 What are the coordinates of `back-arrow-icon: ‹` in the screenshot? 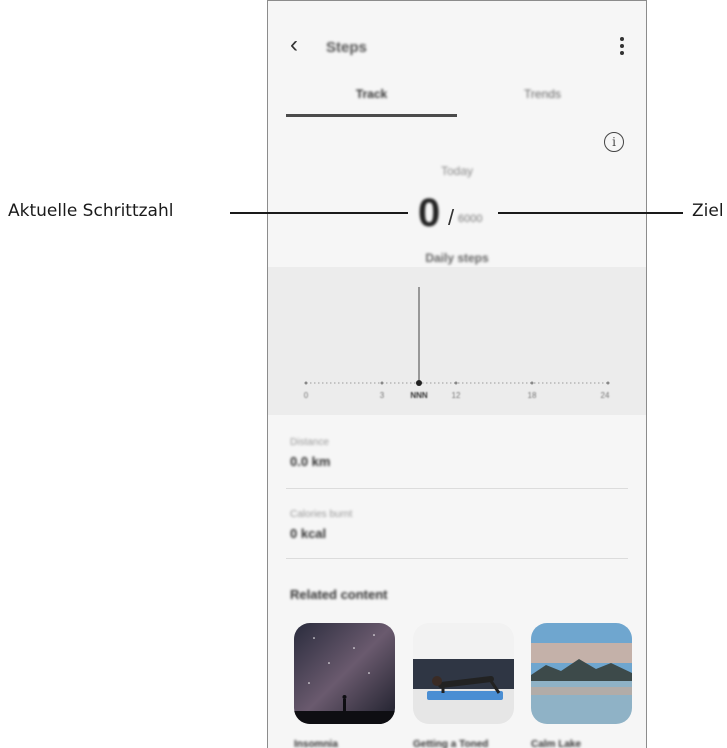 It's located at (294, 45).